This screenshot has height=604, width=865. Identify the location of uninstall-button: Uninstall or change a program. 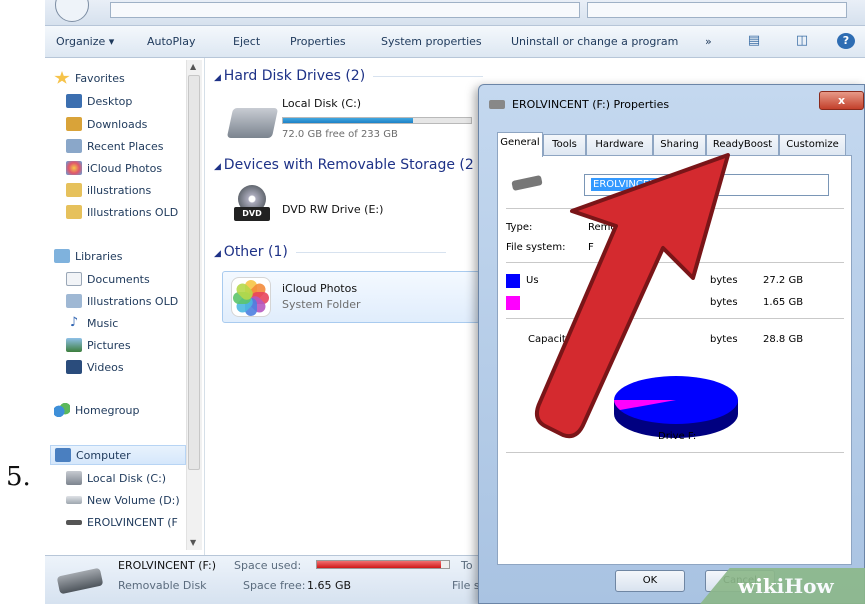
(594, 41).